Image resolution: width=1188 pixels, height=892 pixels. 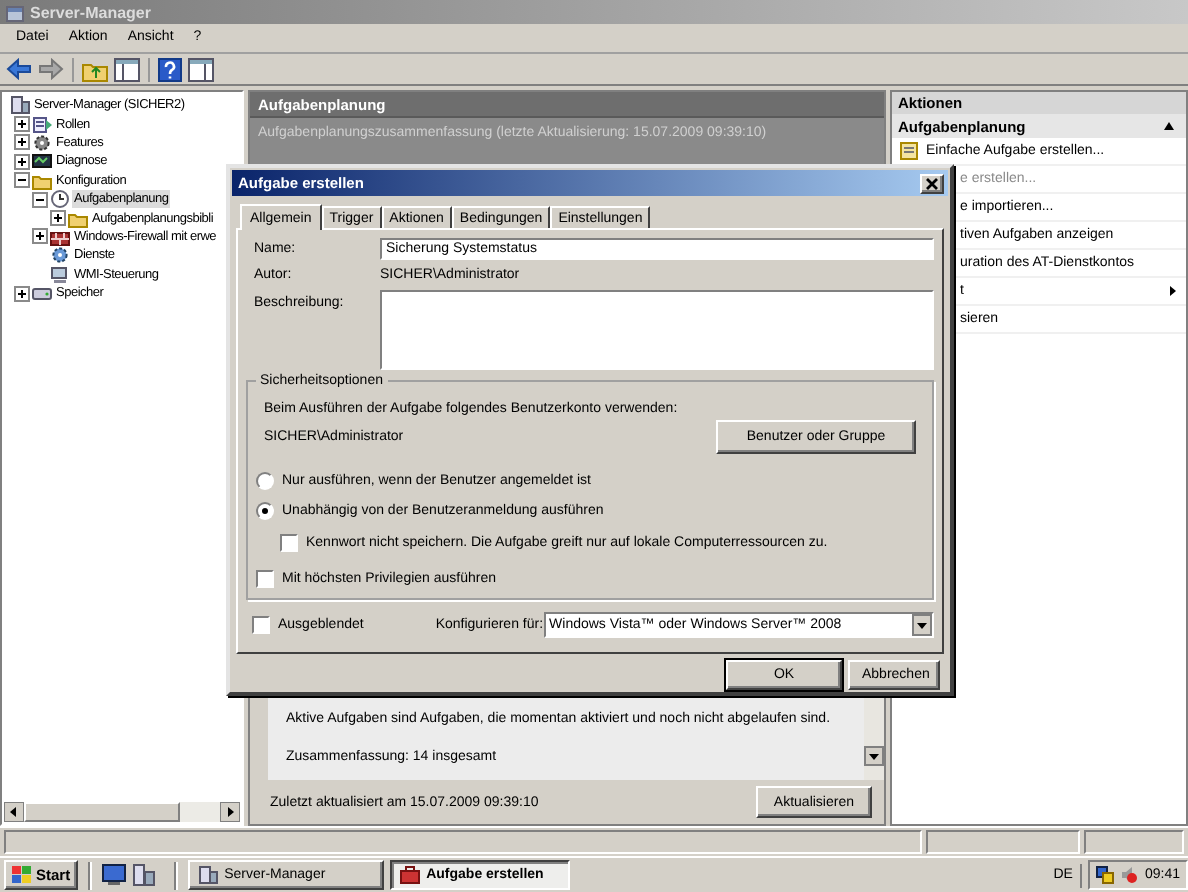 I want to click on document-icon, so click(x=42, y=124).